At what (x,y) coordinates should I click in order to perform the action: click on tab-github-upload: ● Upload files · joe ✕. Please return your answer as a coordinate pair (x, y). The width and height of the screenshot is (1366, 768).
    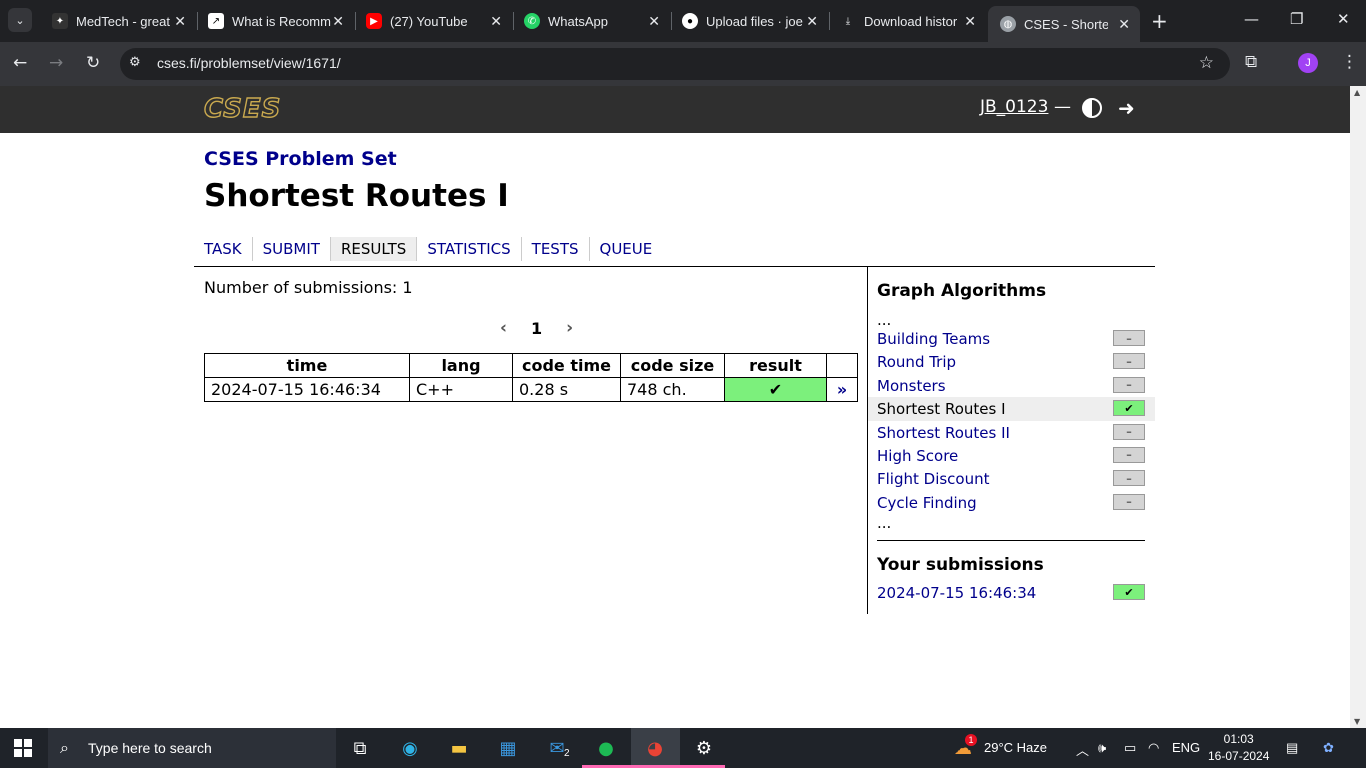
    Looking at the image, I should click on (749, 21).